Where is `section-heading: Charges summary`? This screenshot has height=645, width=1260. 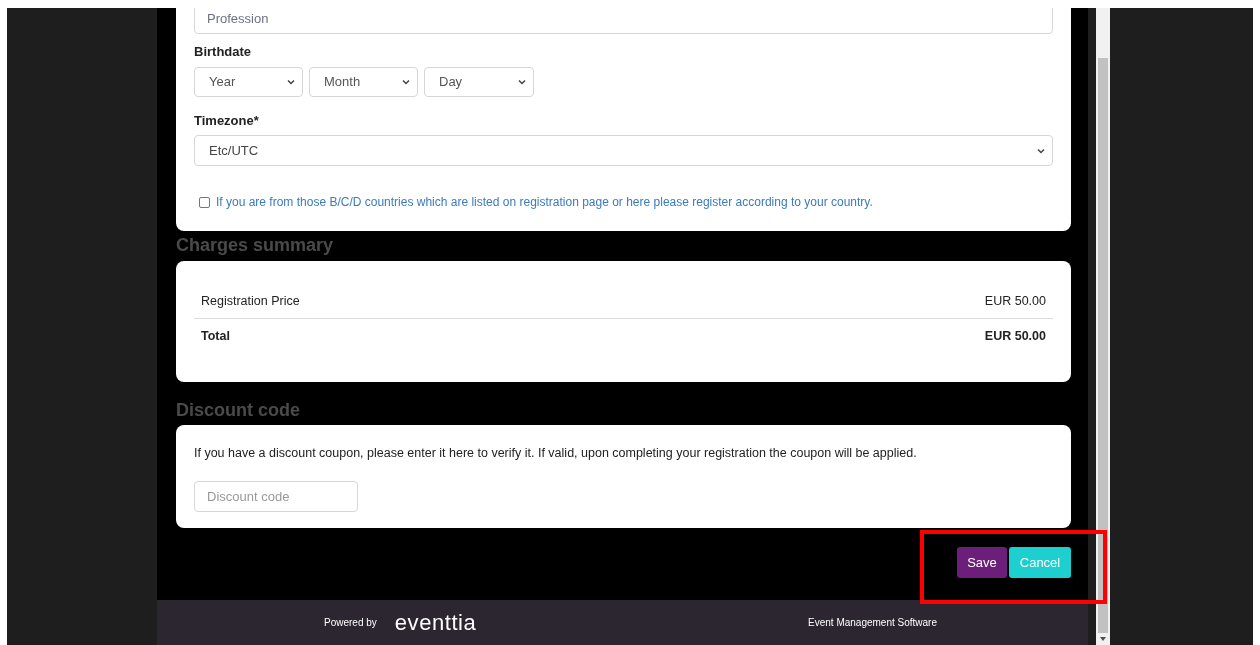 section-heading: Charges summary is located at coordinates (255, 245).